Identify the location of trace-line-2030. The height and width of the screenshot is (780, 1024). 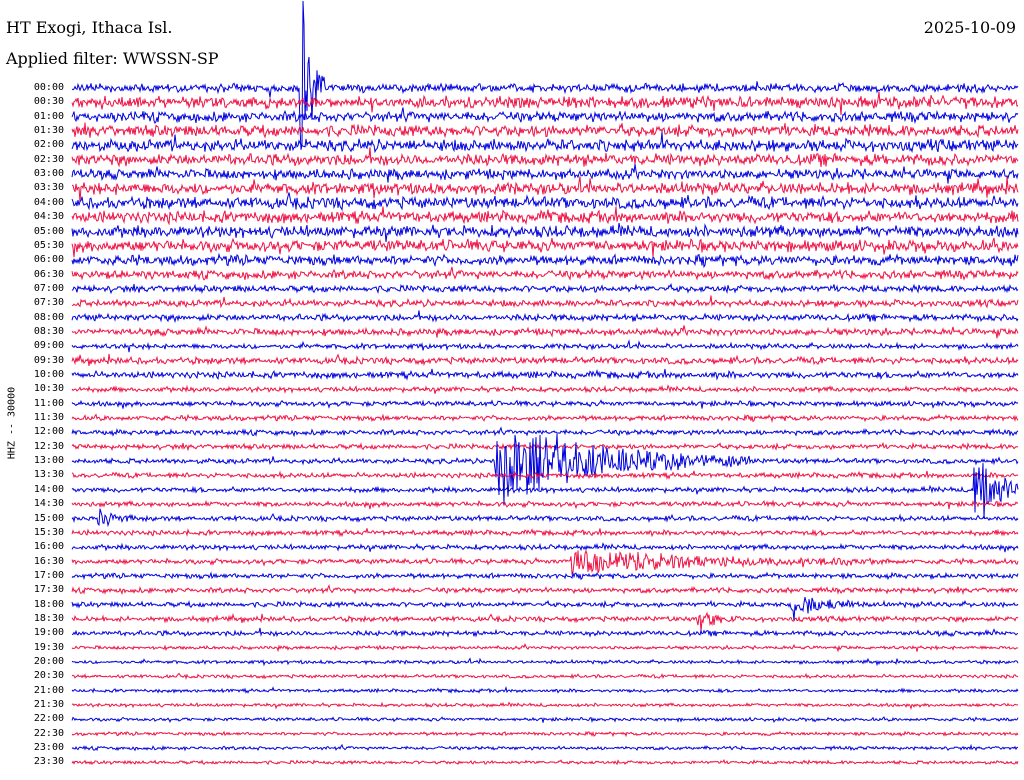
(545, 676).